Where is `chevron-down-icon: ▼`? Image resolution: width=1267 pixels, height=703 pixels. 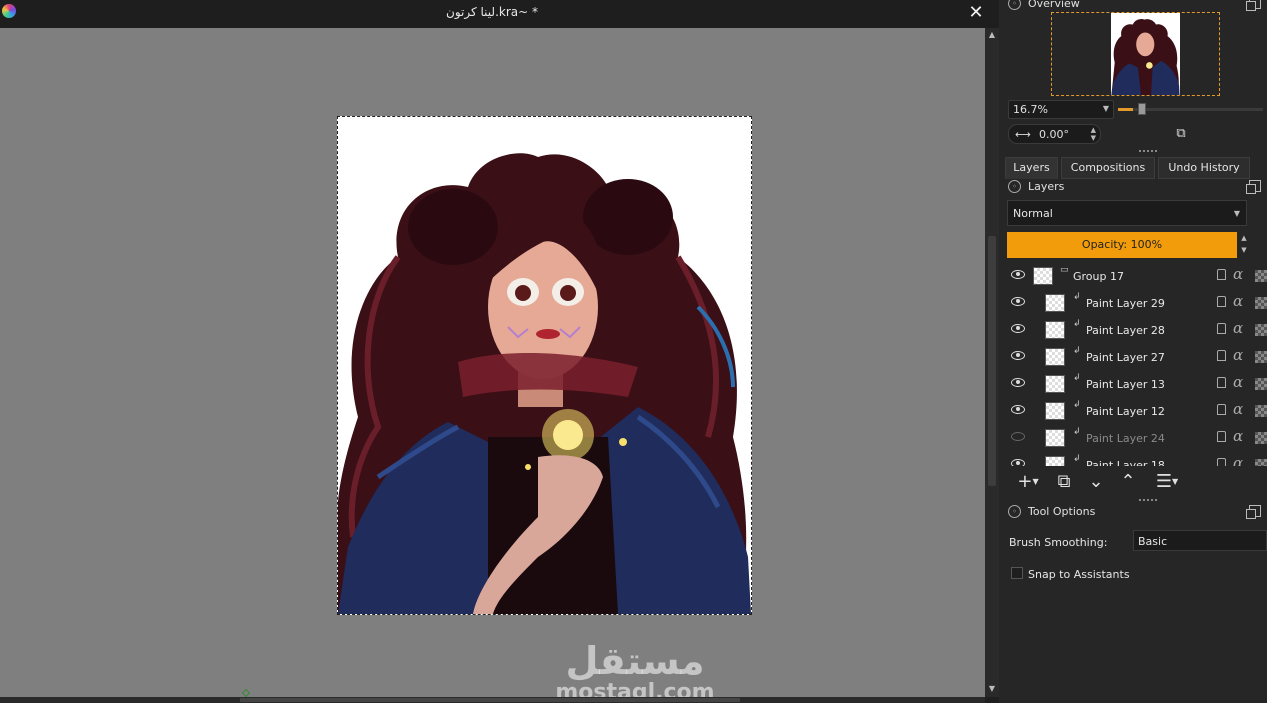 chevron-down-icon: ▼ is located at coordinates (1175, 481).